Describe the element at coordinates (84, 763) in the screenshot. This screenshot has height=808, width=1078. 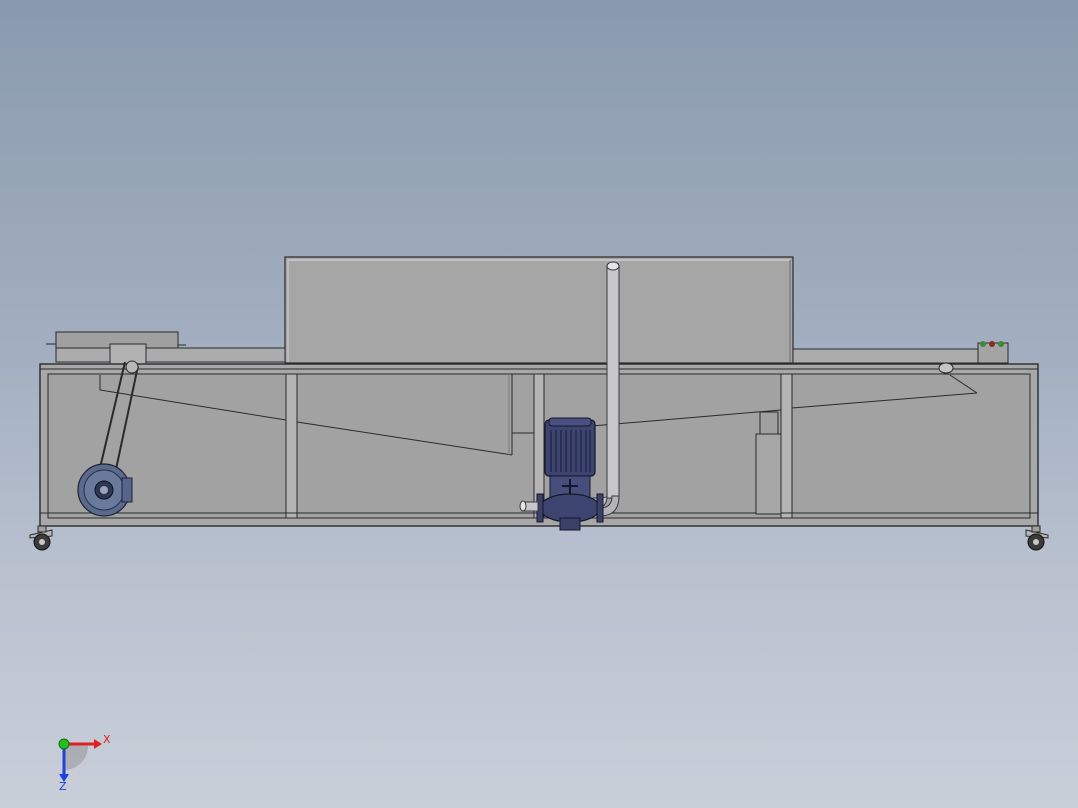
I see `coordinate-triad: X Z` at that location.